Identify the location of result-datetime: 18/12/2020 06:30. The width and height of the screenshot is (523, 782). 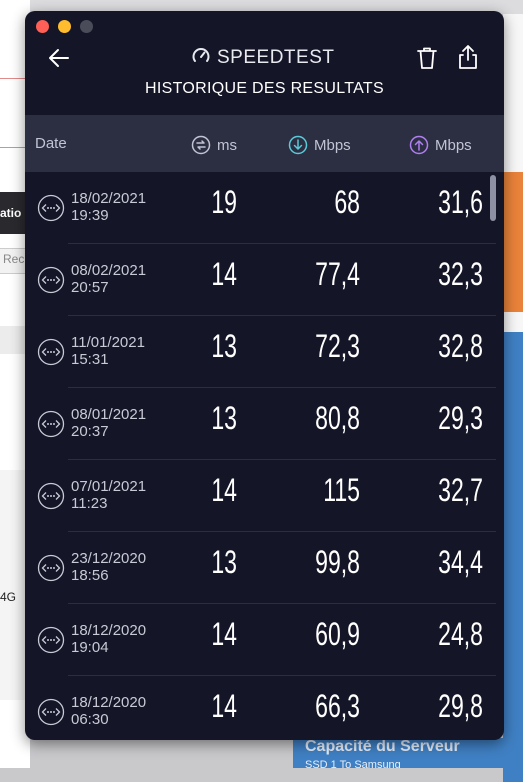
(108, 711).